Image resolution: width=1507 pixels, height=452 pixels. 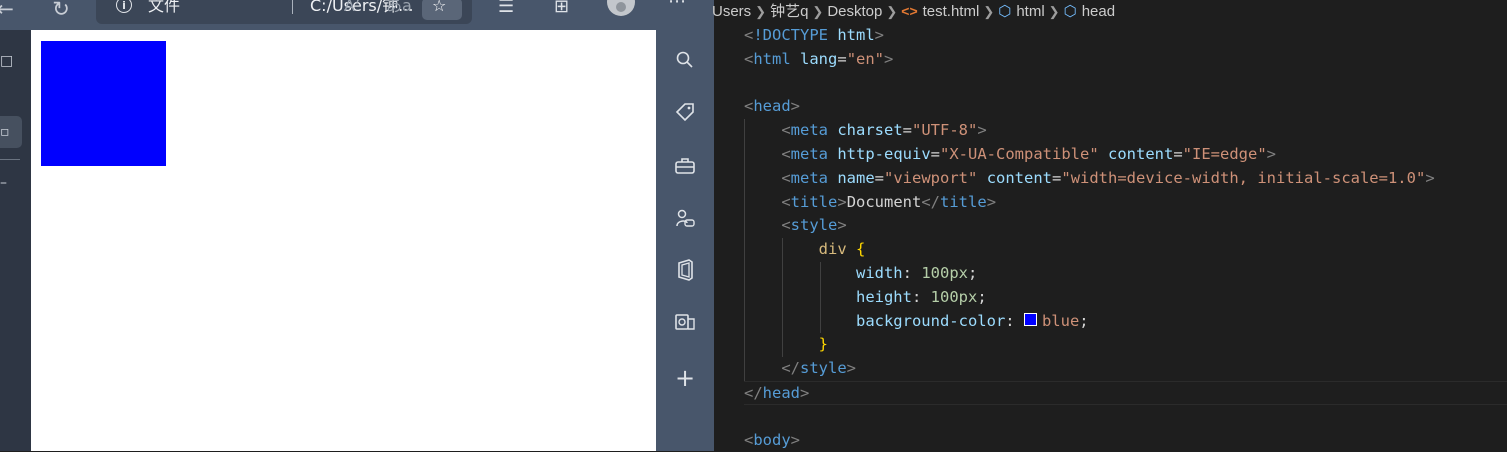 What do you see at coordinates (685, 216) in the screenshot?
I see `games-icon` at bounding box center [685, 216].